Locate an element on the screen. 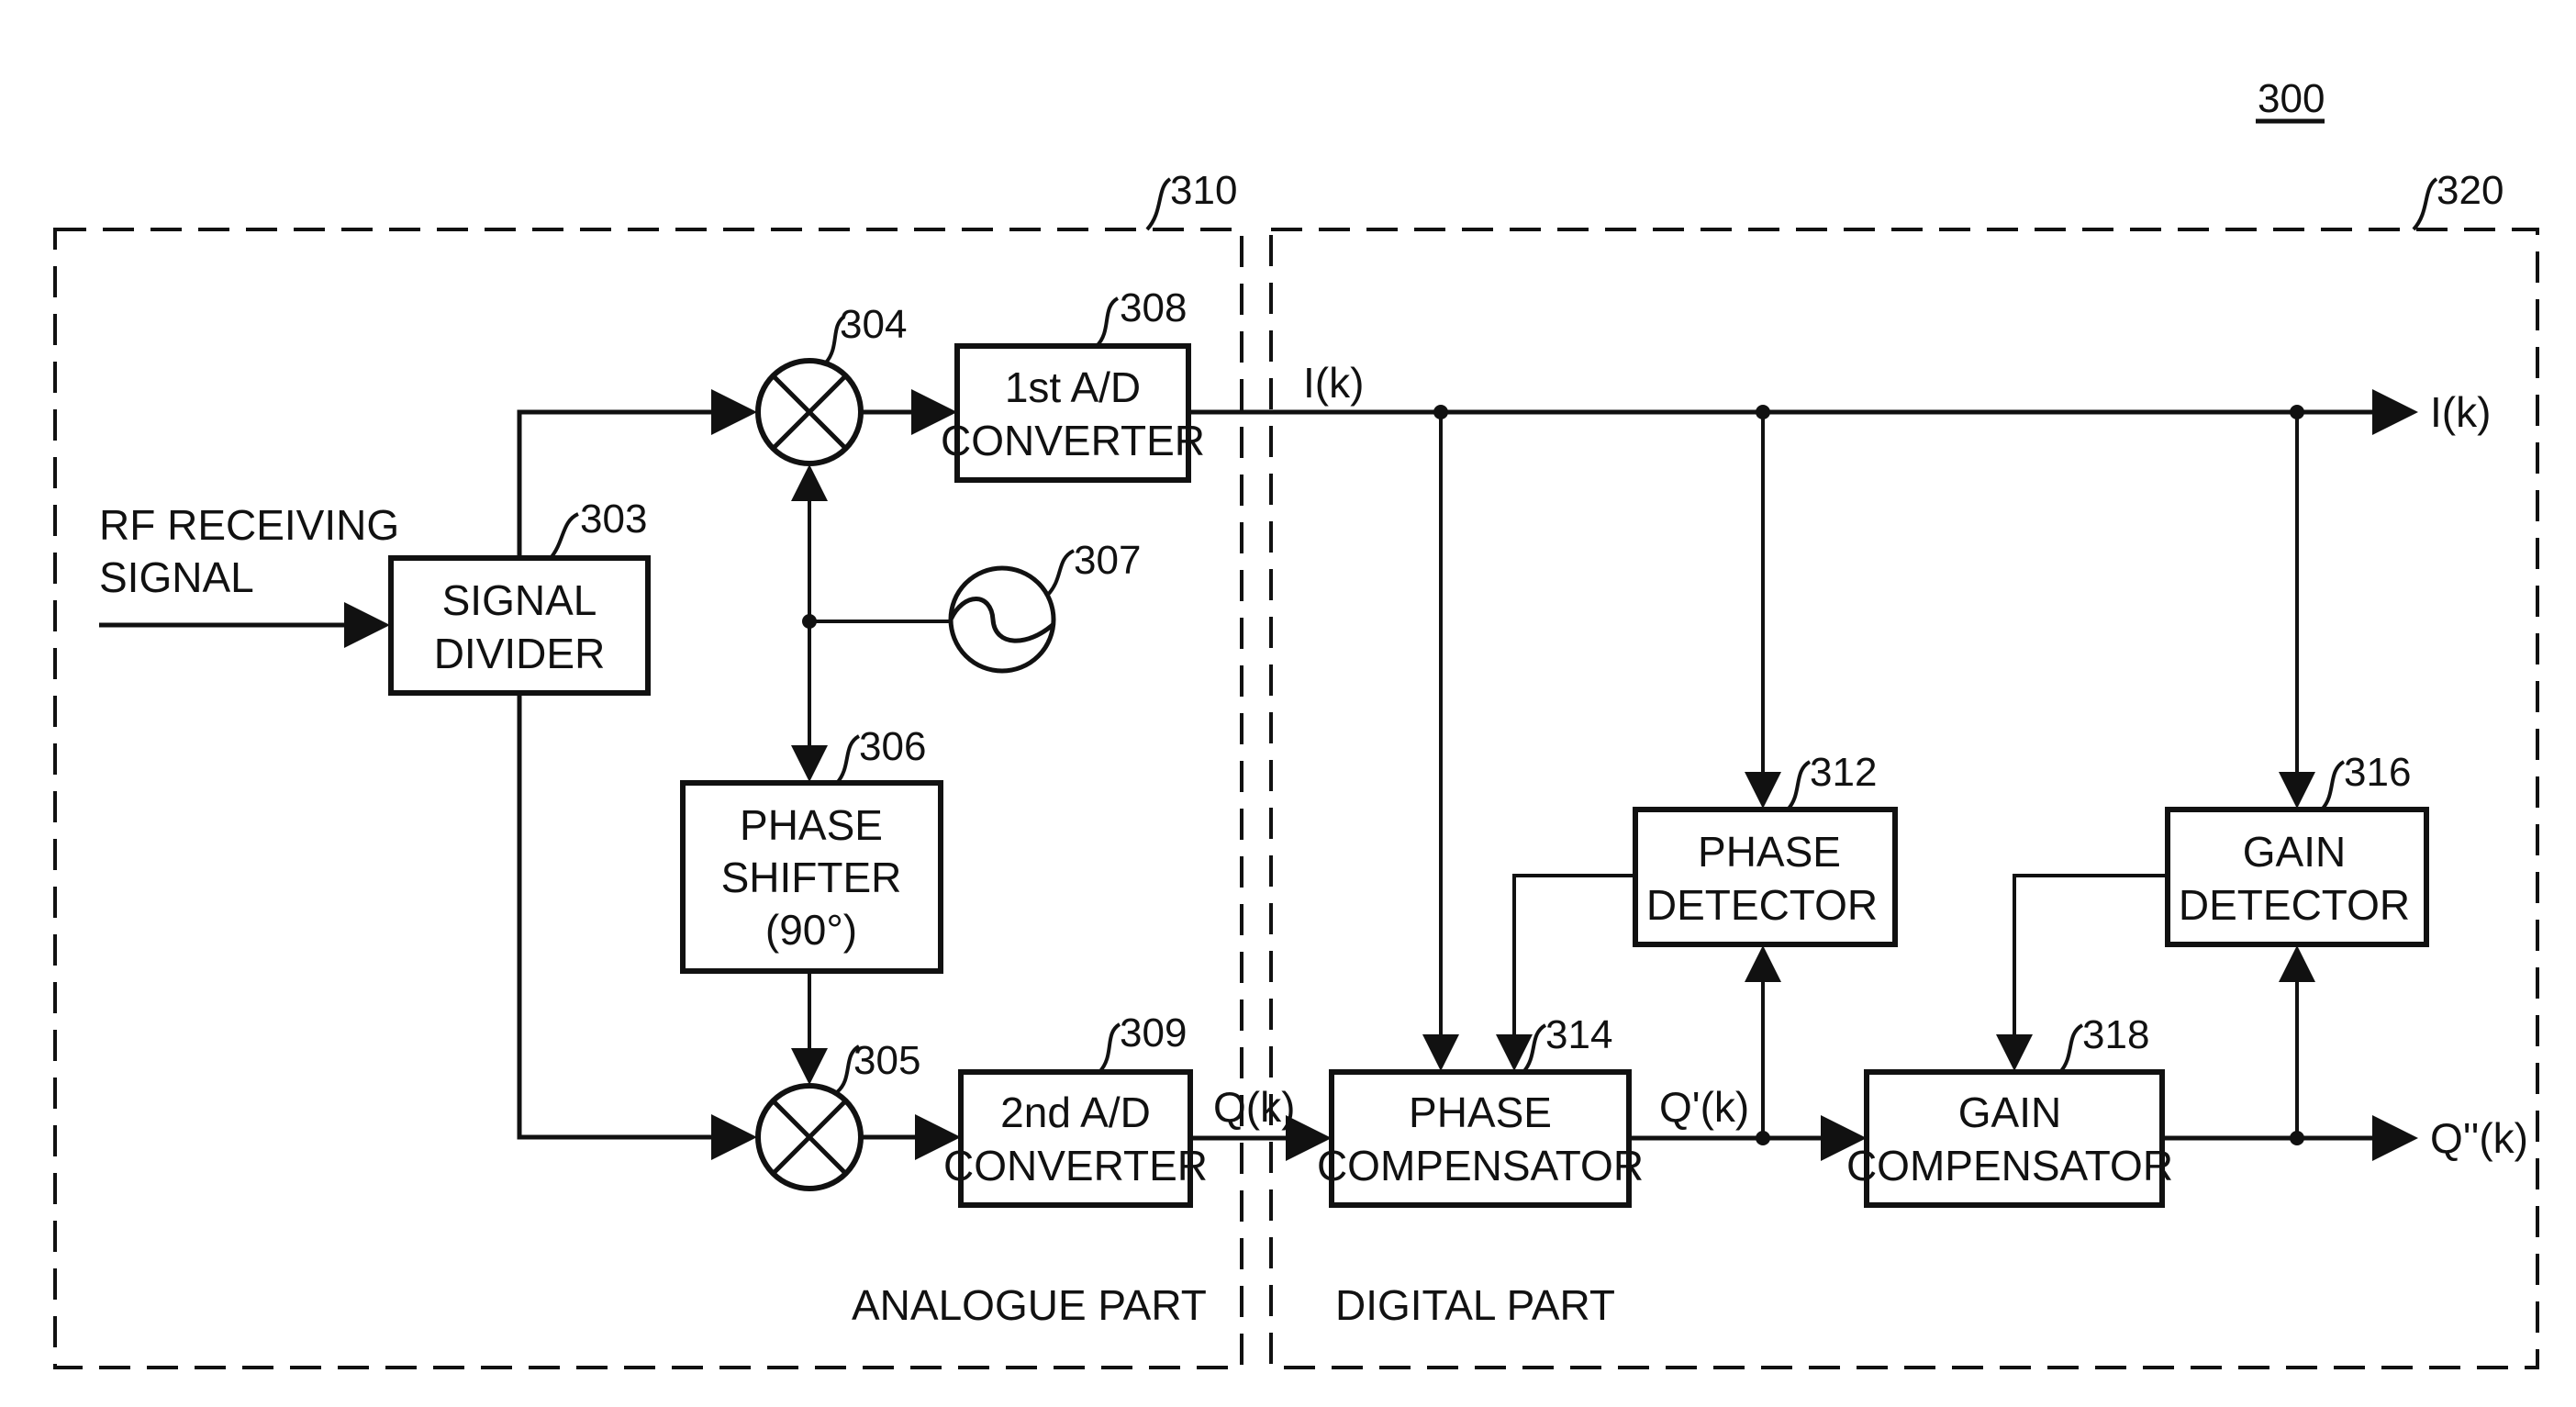  phase-compensator-leader is located at coordinates (1535, 1048).